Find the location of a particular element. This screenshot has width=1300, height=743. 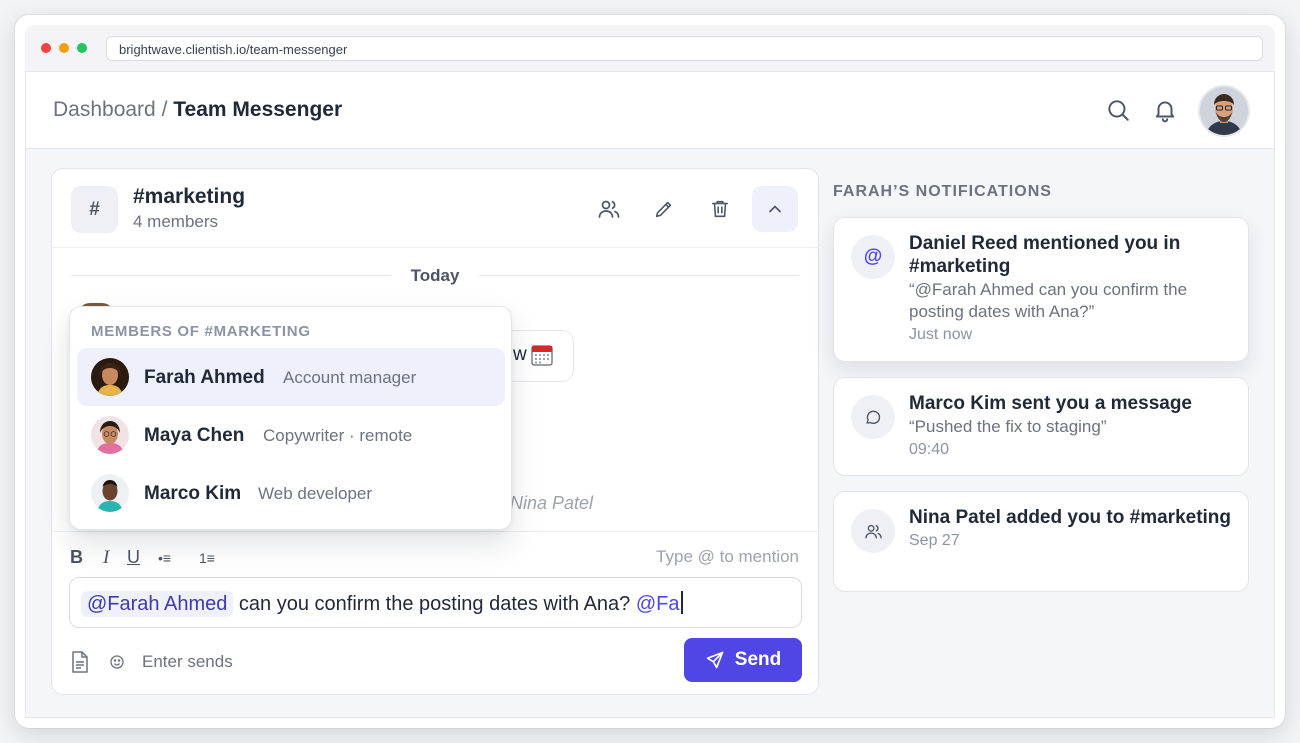

italic-button: I is located at coordinates (106, 558).